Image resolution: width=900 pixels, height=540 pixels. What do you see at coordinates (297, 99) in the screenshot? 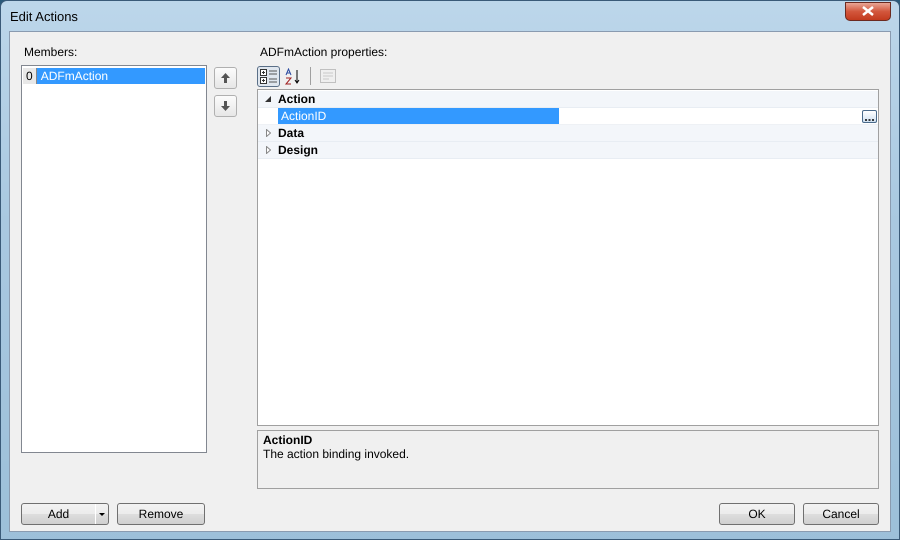
I see `category-name: Action` at bounding box center [297, 99].